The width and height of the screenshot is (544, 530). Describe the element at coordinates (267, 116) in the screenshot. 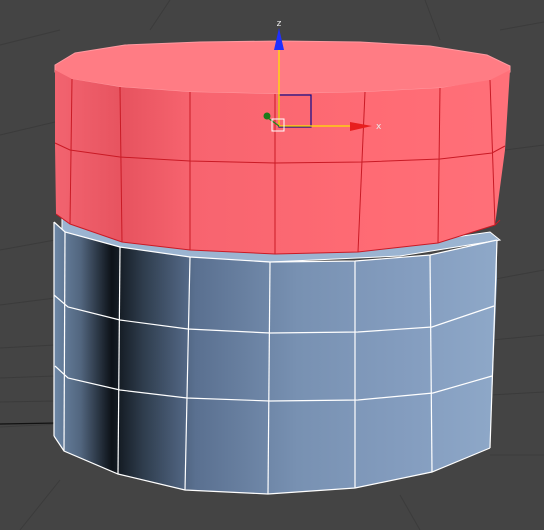

I see `gizmo-y-arrow-icon` at that location.